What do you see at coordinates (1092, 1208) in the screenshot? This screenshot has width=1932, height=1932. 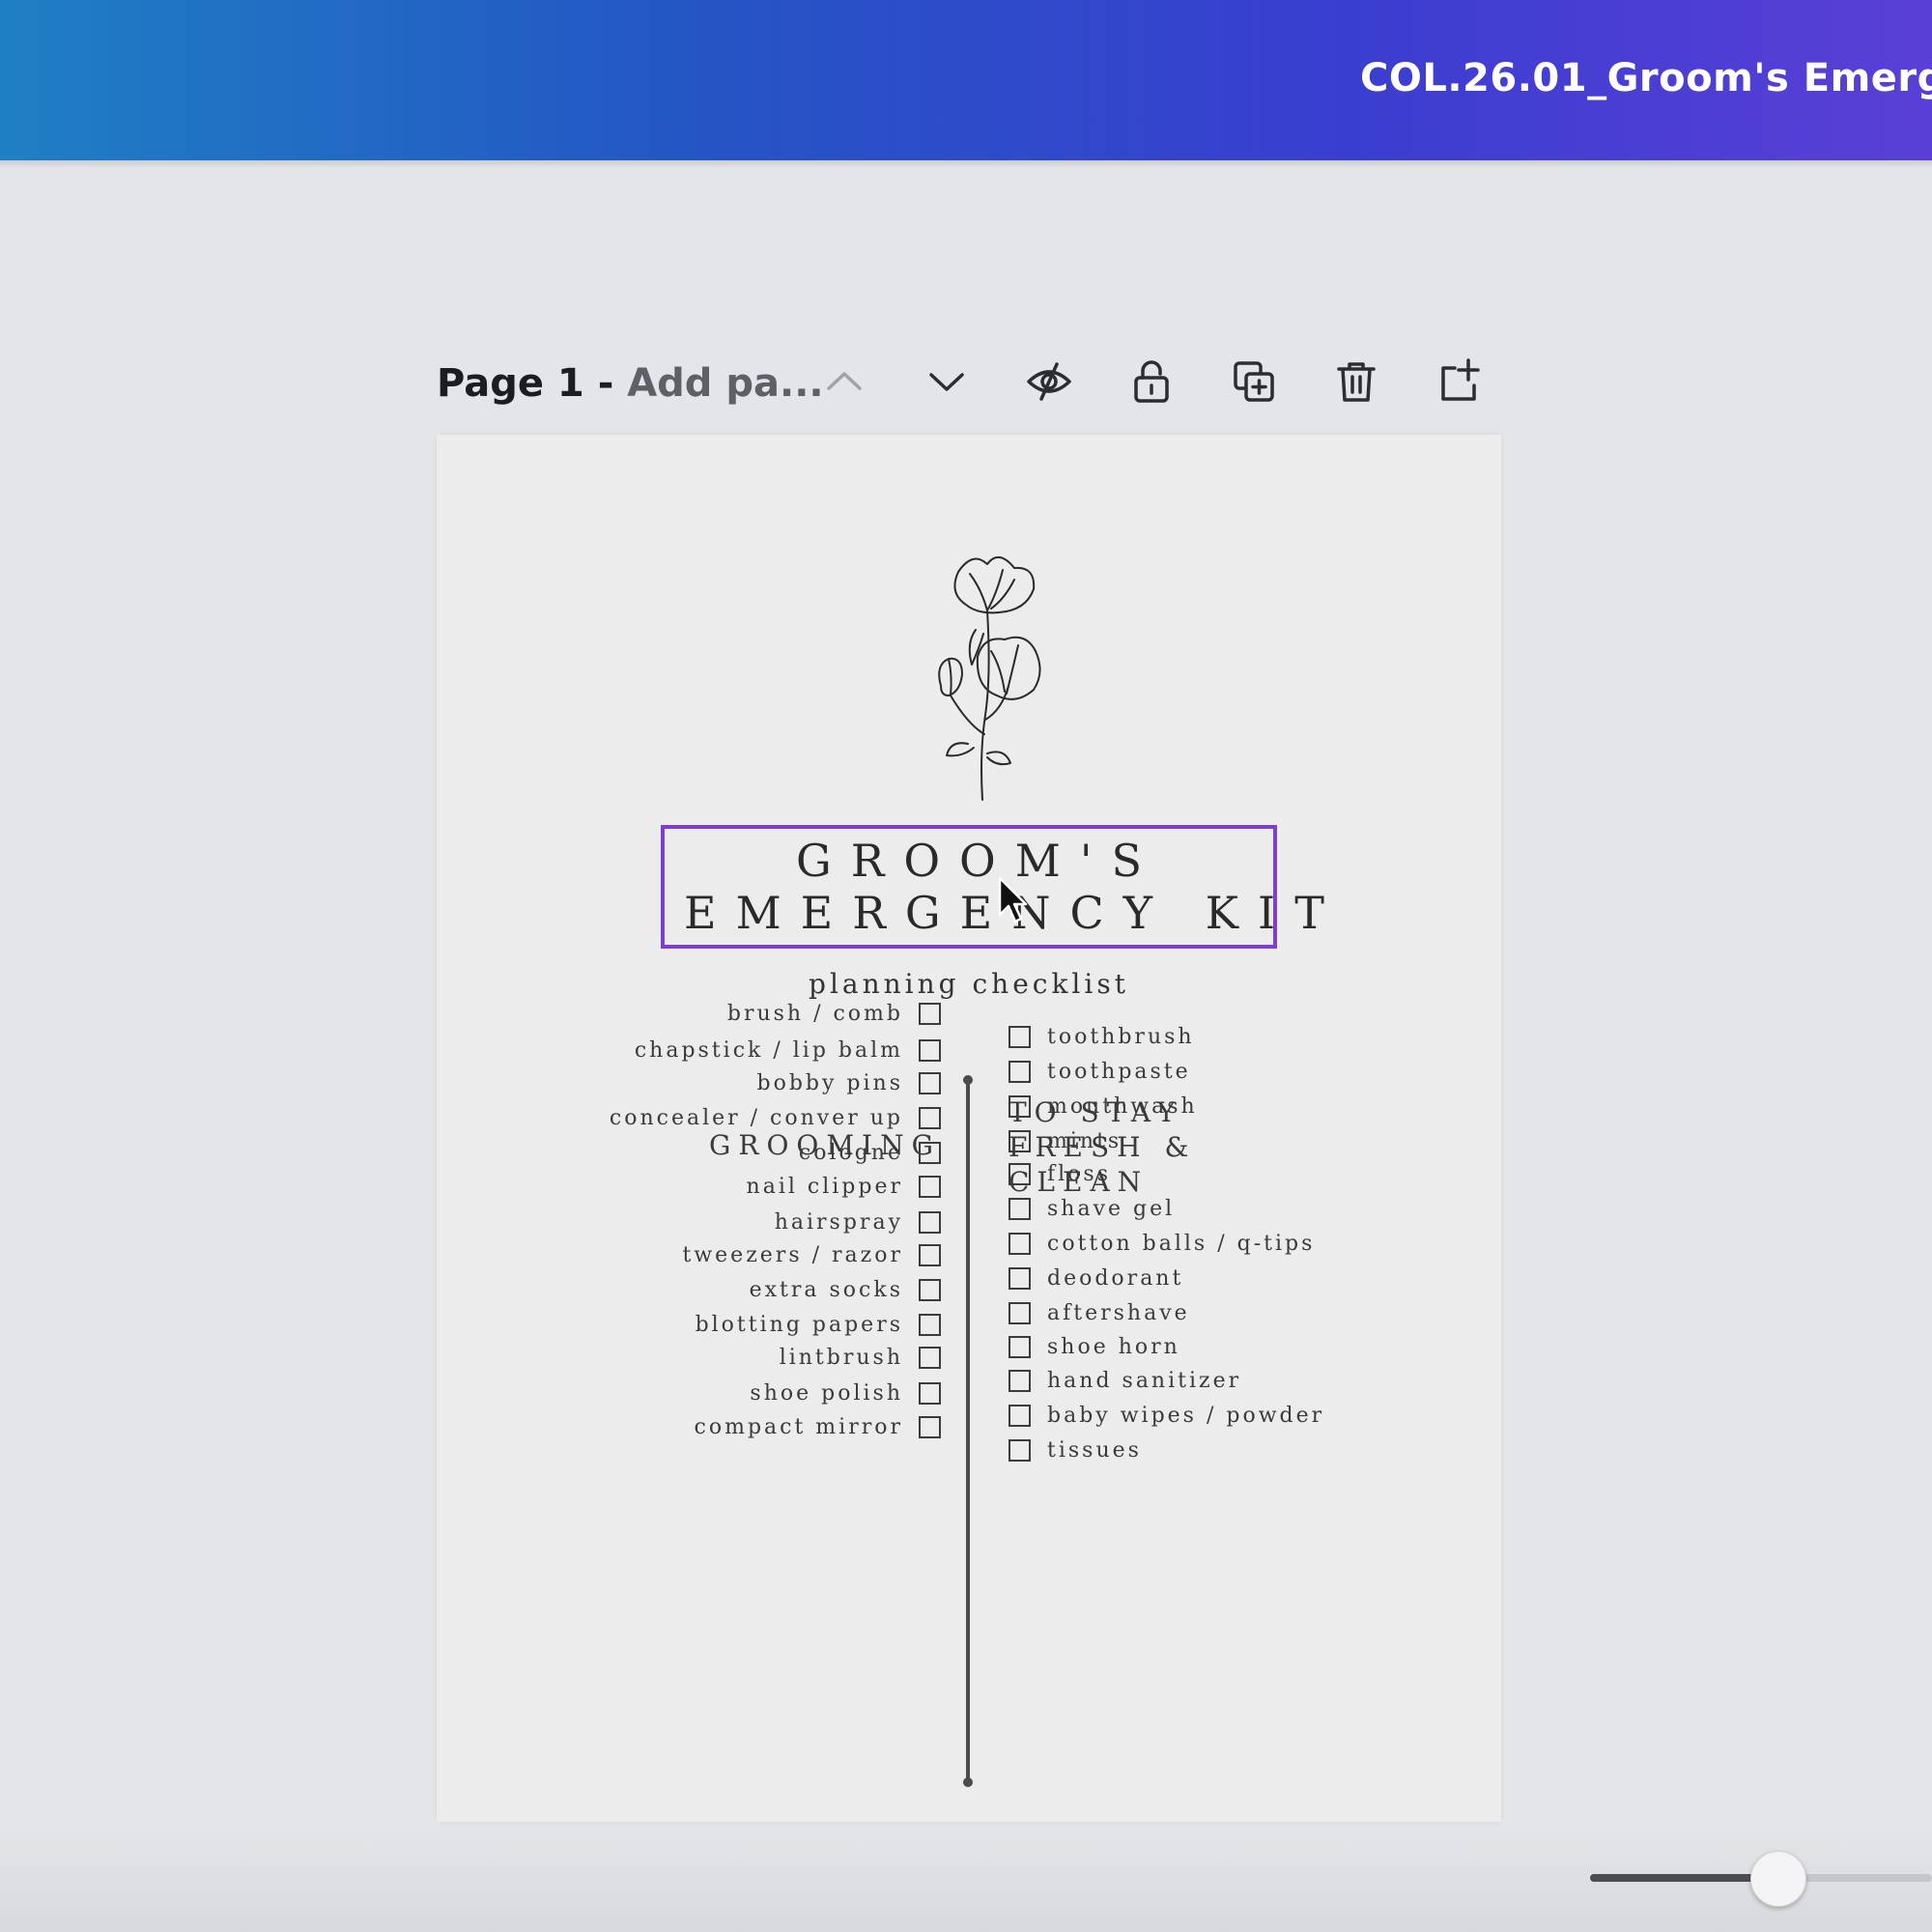 I see `checklist-item: shave gel` at bounding box center [1092, 1208].